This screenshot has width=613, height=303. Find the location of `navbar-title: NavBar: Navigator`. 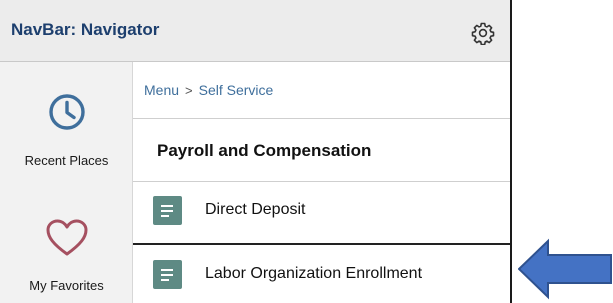

navbar-title: NavBar: Navigator is located at coordinates (85, 29).